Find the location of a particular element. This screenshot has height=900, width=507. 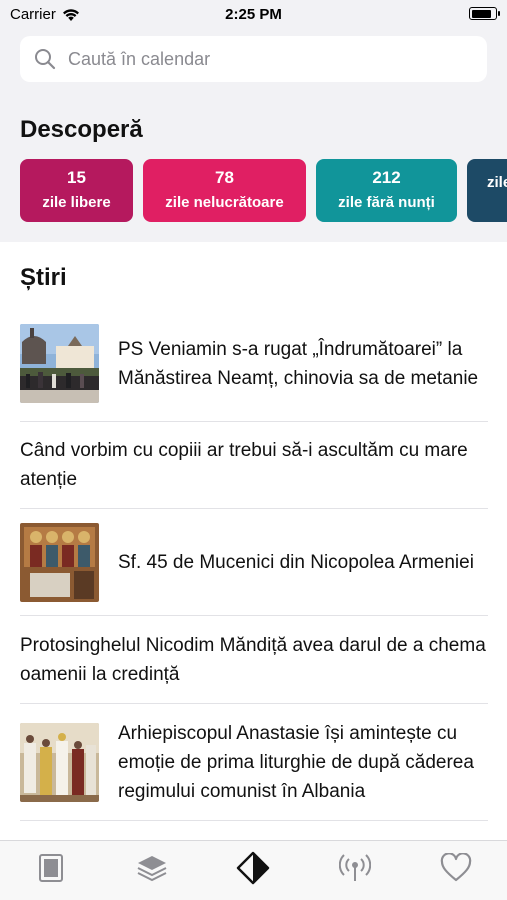

card-free-days: 15 zile libere is located at coordinates (76, 190).